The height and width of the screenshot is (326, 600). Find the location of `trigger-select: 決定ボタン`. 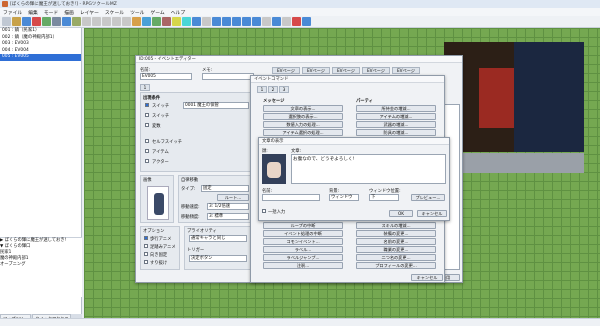

trigger-select: 決定ボタン is located at coordinates (218, 258).